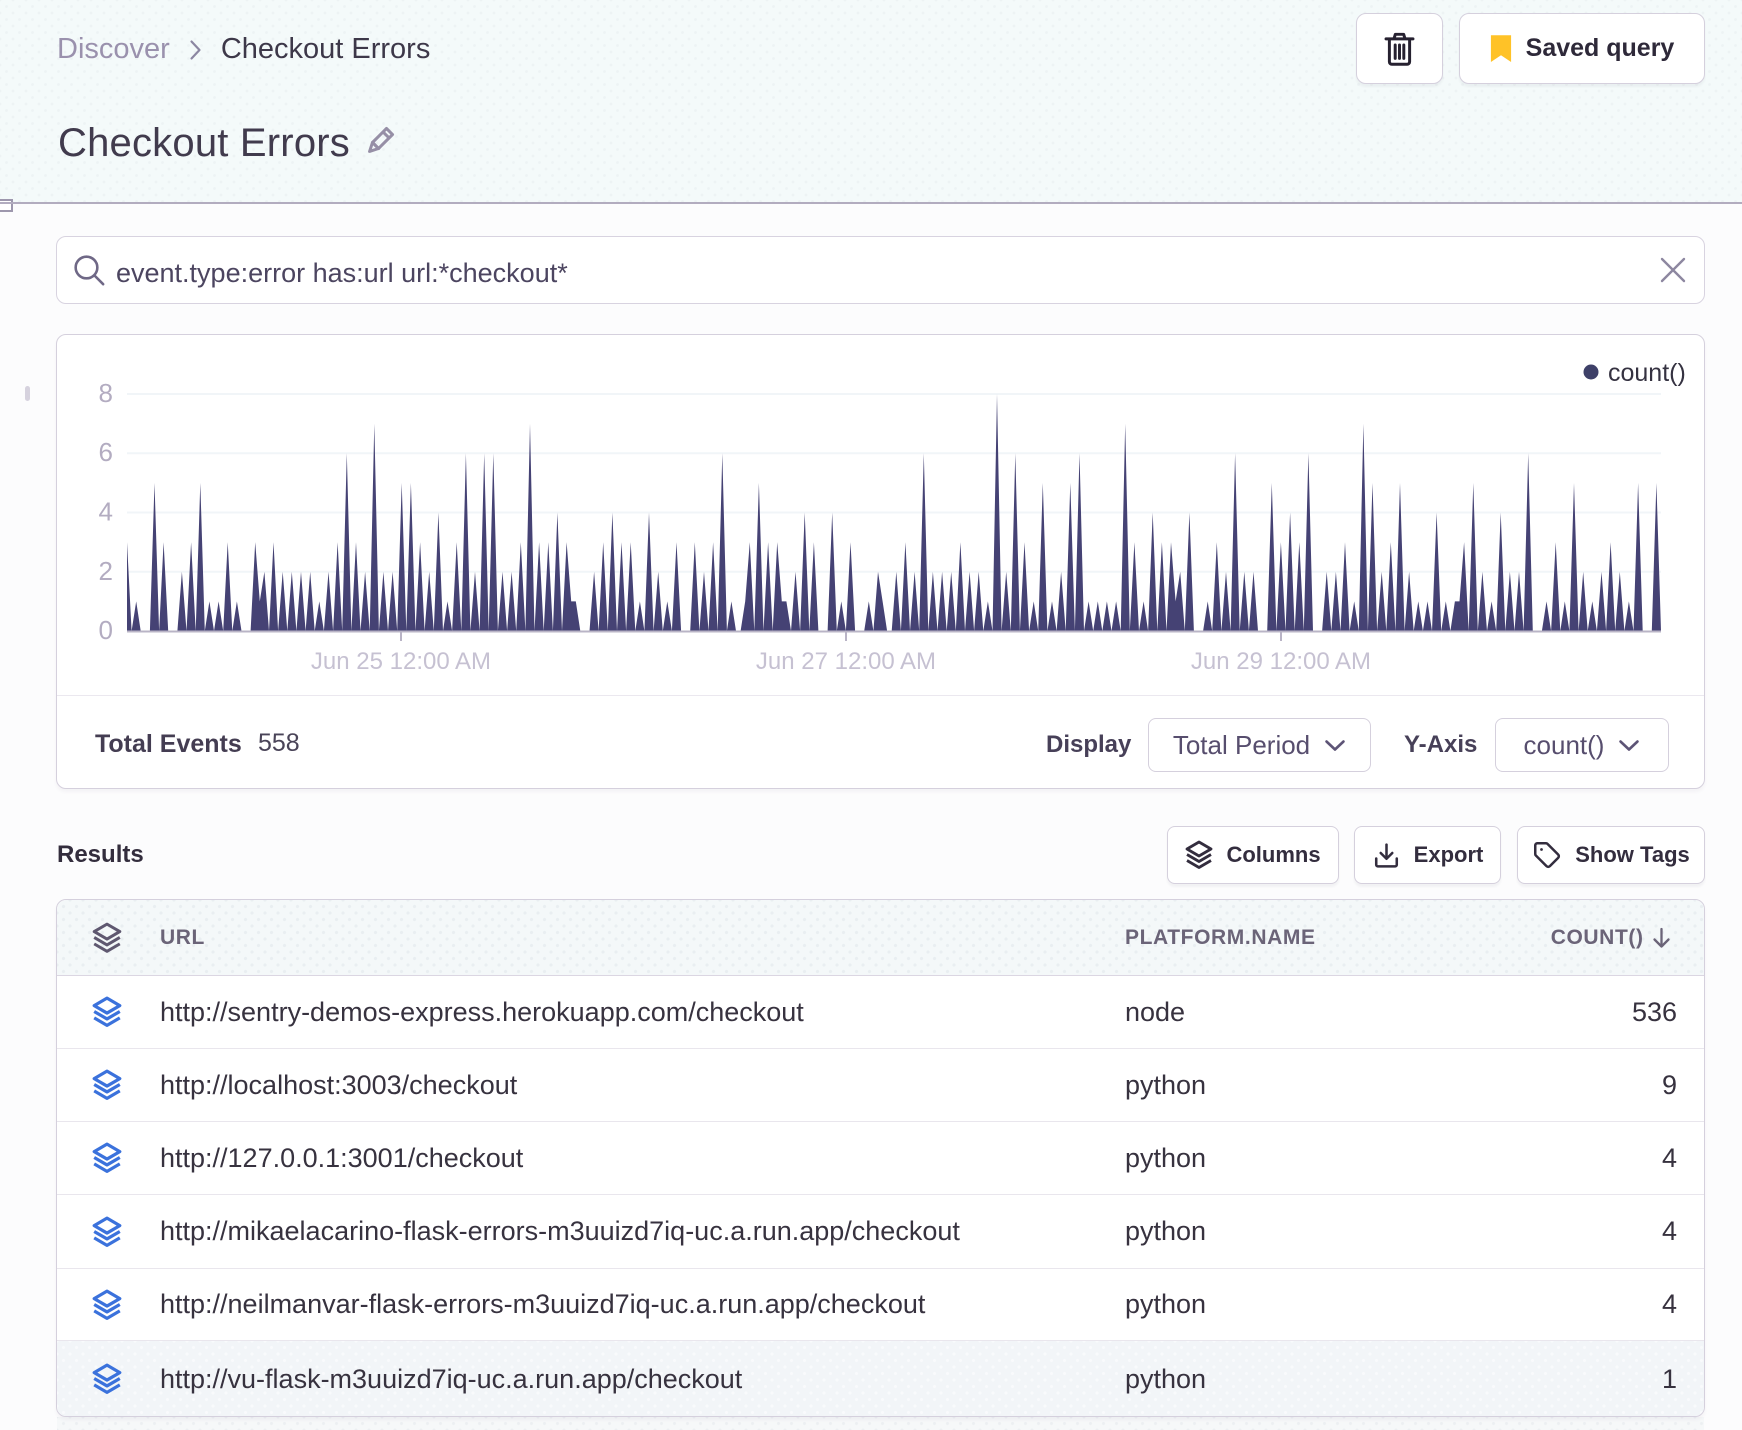 The width and height of the screenshot is (1742, 1430). What do you see at coordinates (1647, 373) in the screenshot?
I see `svg-text: count()` at bounding box center [1647, 373].